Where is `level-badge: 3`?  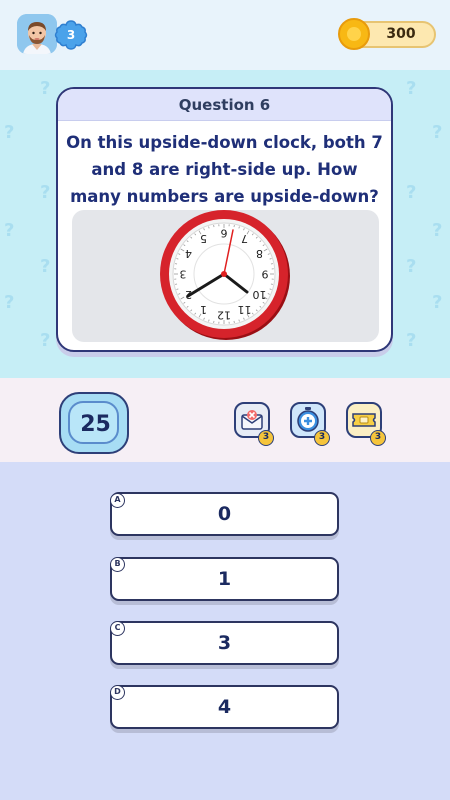 level-badge: 3 is located at coordinates (71, 35).